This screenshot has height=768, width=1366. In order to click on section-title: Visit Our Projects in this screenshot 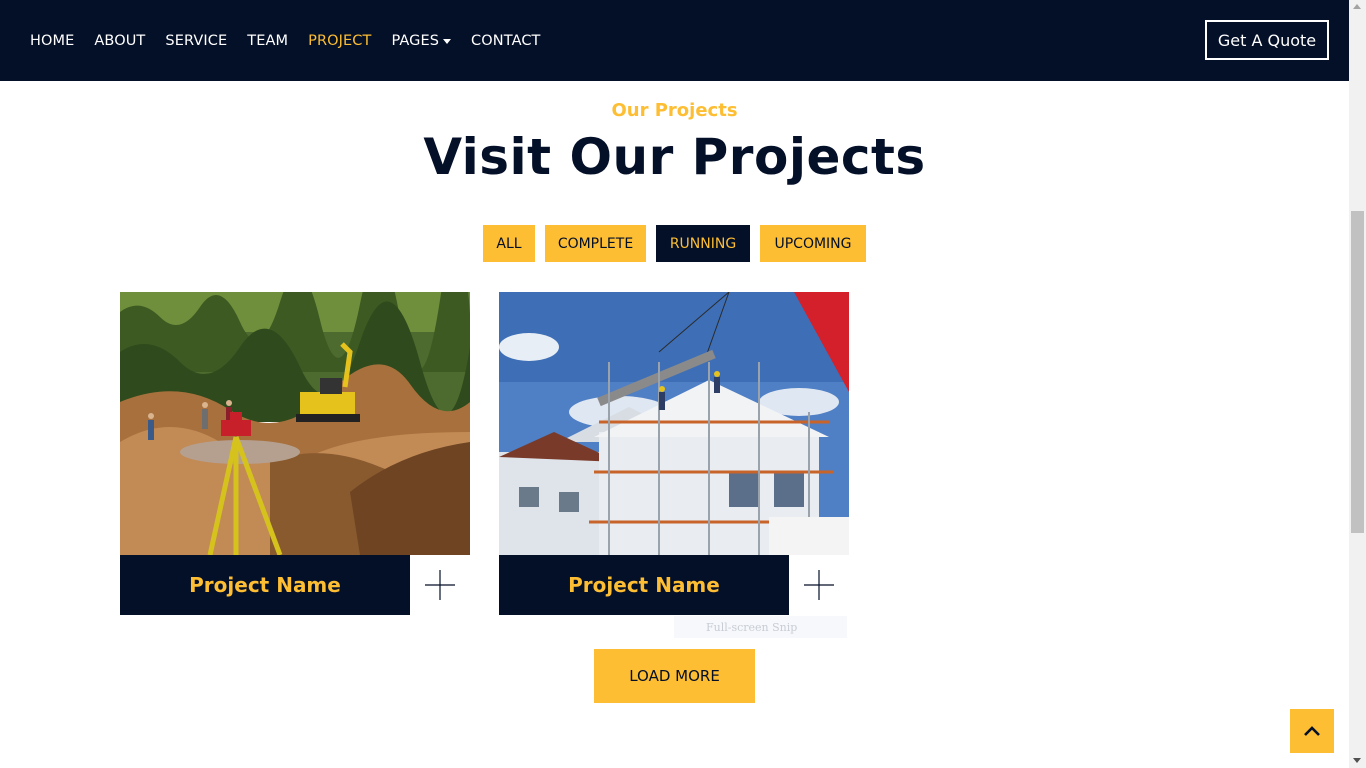, I will do `click(674, 157)`.